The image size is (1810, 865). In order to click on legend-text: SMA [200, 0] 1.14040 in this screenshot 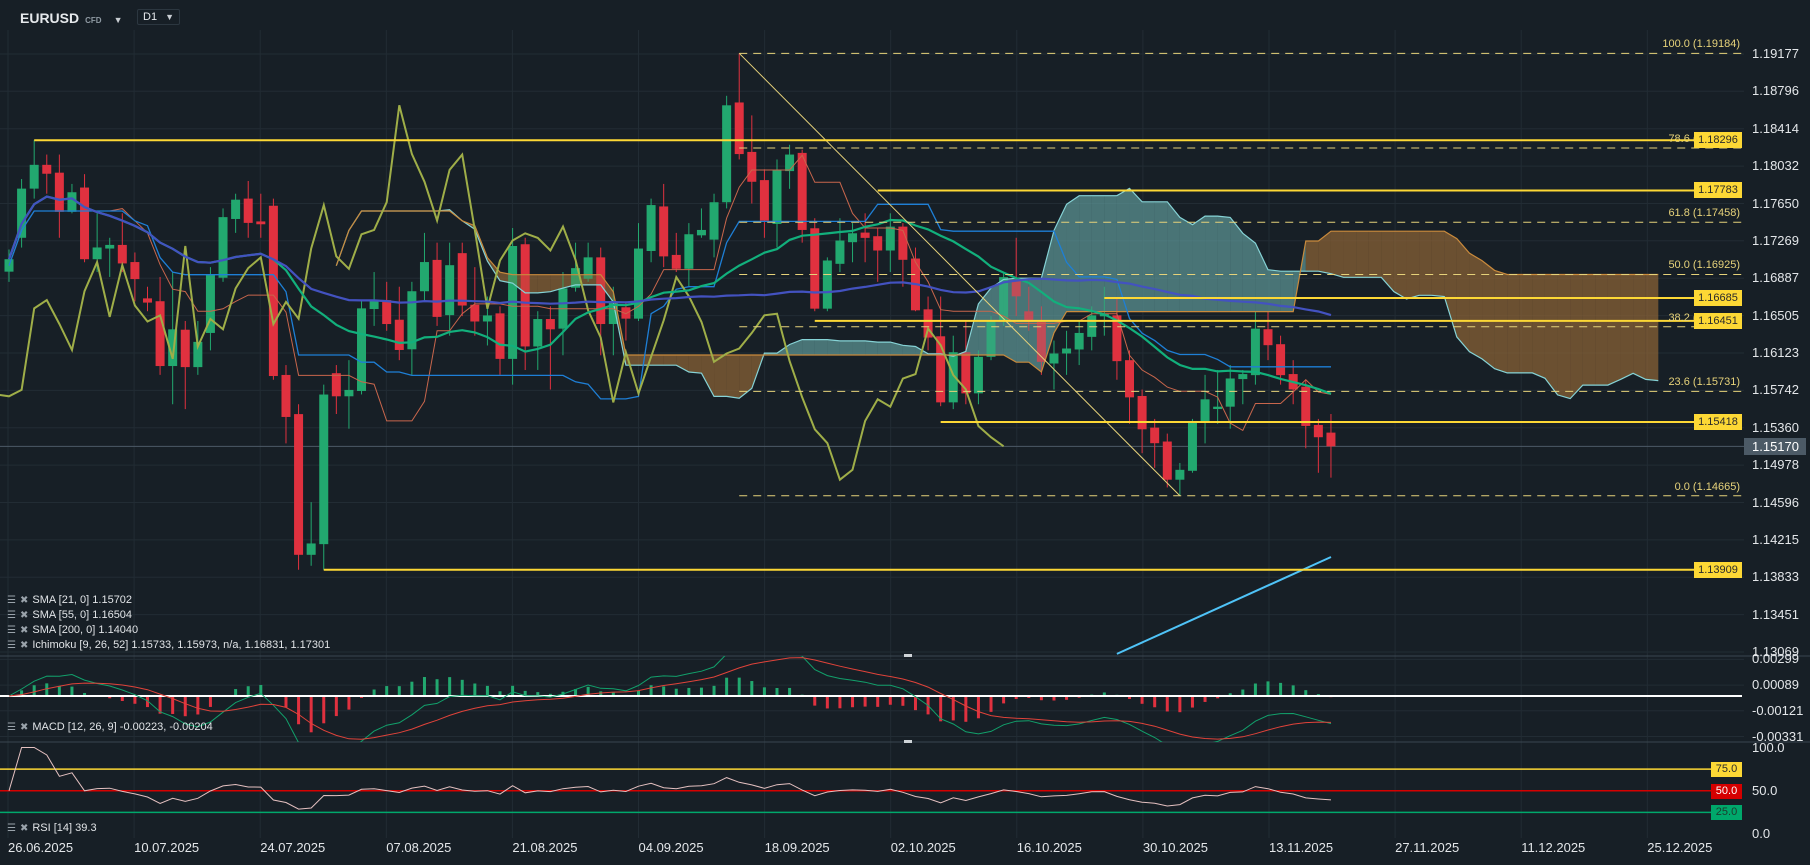, I will do `click(85, 630)`.